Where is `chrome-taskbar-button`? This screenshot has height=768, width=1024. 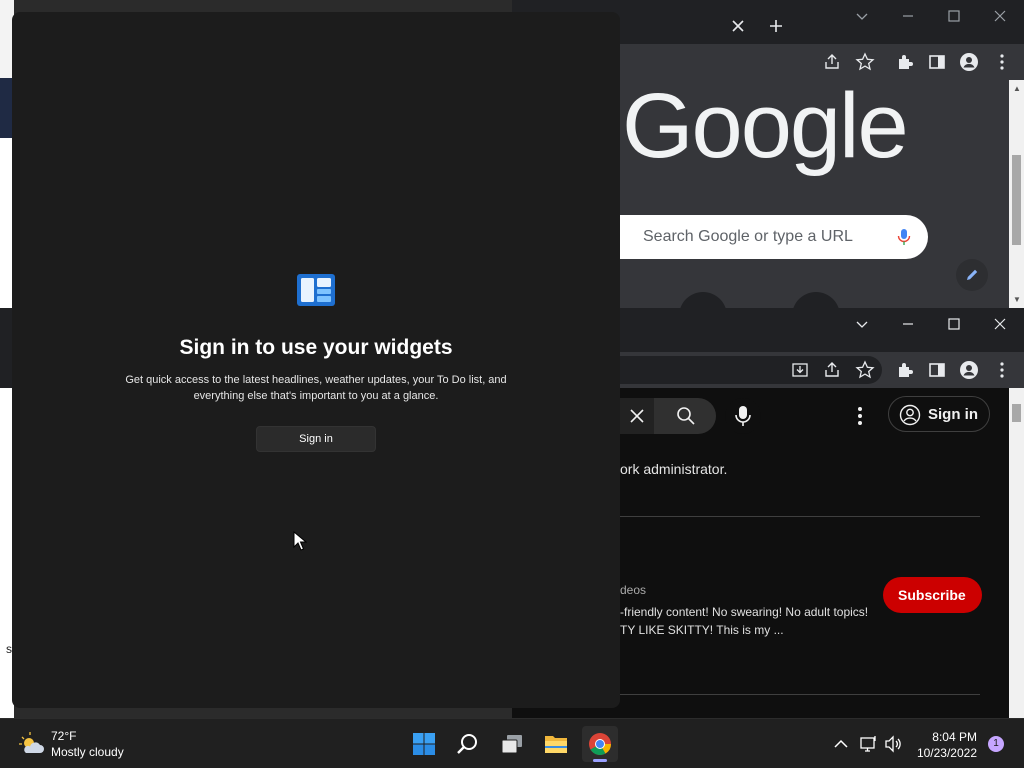 chrome-taskbar-button is located at coordinates (600, 744).